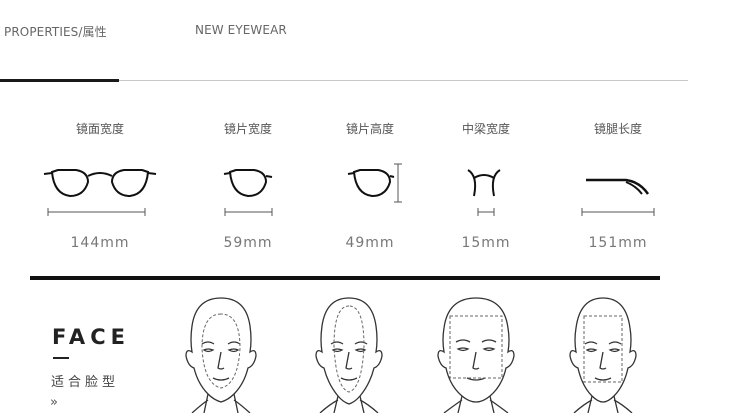 This screenshot has width=730, height=413. What do you see at coordinates (241, 30) in the screenshot?
I see `tab-new-eyewear: NEW EYEWEAR` at bounding box center [241, 30].